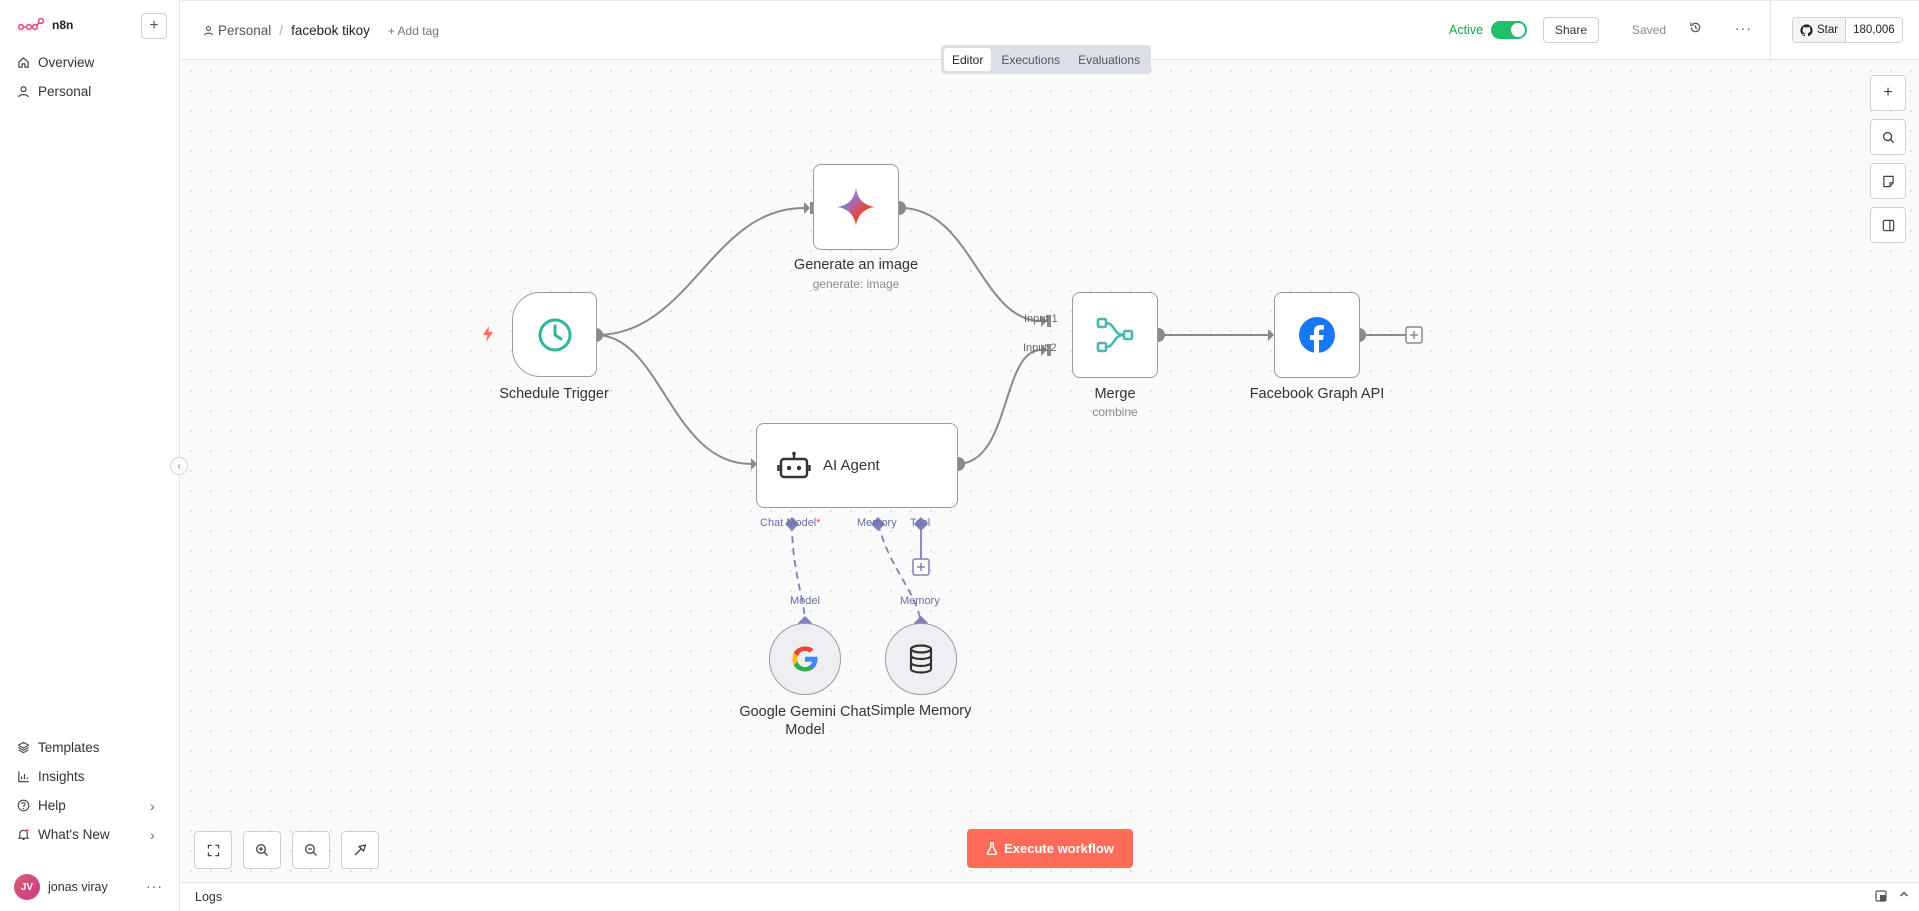 The height and width of the screenshot is (911, 1919). I want to click on tab-executions: Executions, so click(1030, 59).